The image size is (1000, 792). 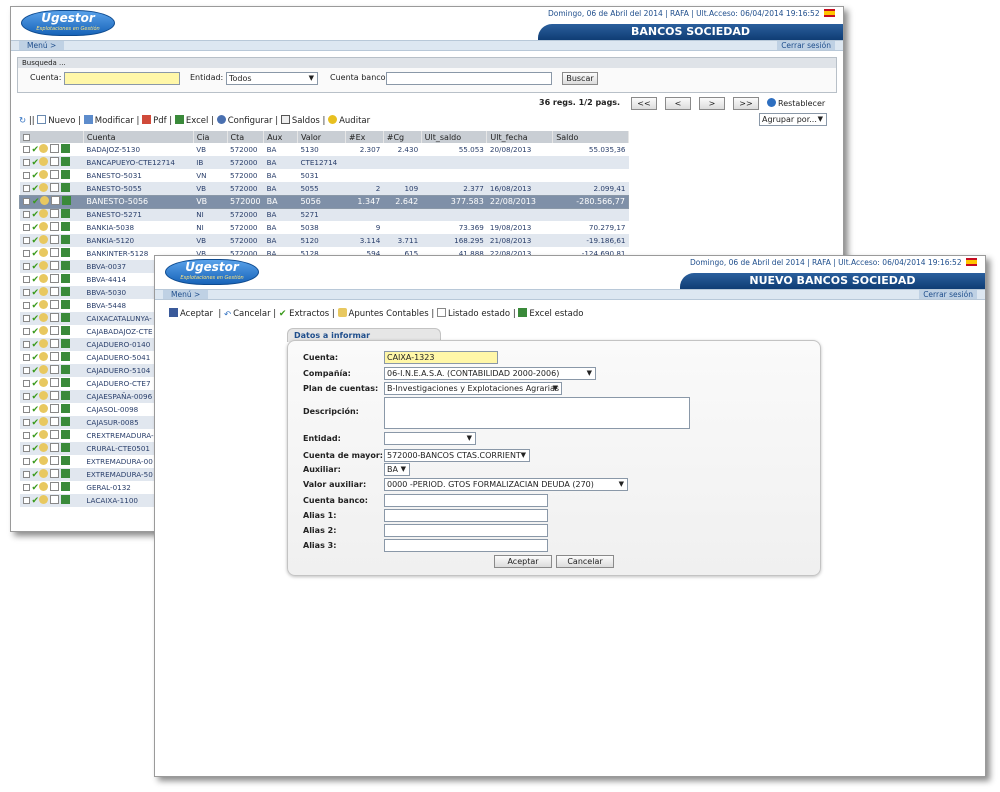 What do you see at coordinates (430, 438) in the screenshot?
I see `entidad-select: ▼` at bounding box center [430, 438].